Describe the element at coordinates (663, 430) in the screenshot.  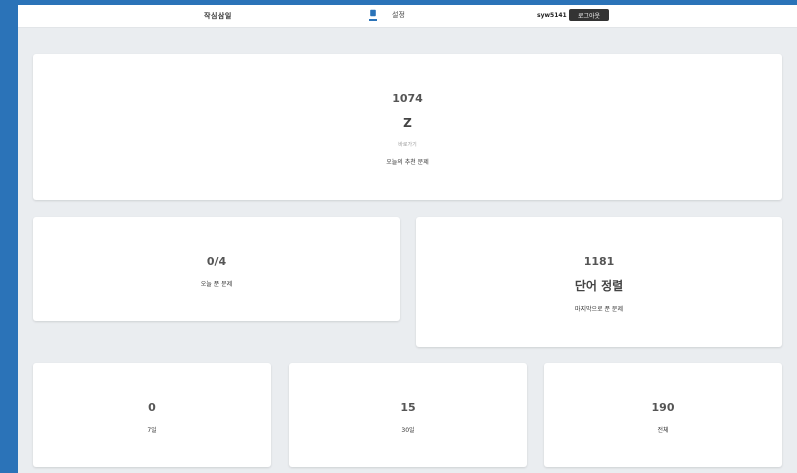
I see `stat-caption: 전체` at that location.